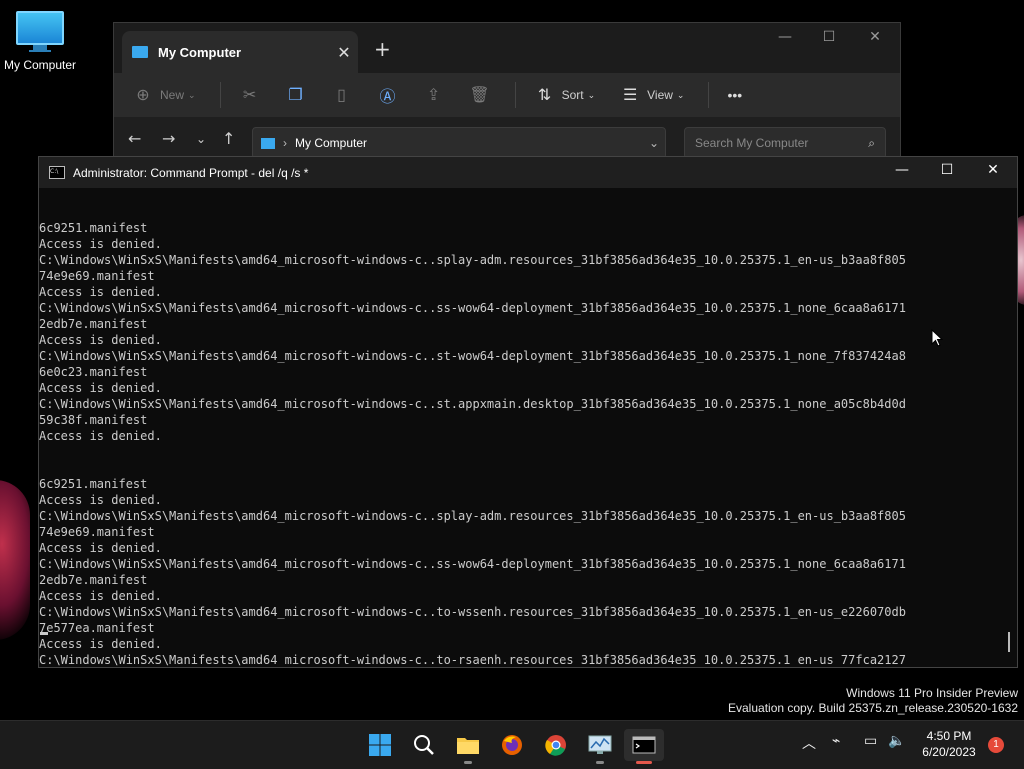 The width and height of the screenshot is (1024, 769). Describe the element at coordinates (172, 95) in the screenshot. I see `new-button-label: New` at that location.